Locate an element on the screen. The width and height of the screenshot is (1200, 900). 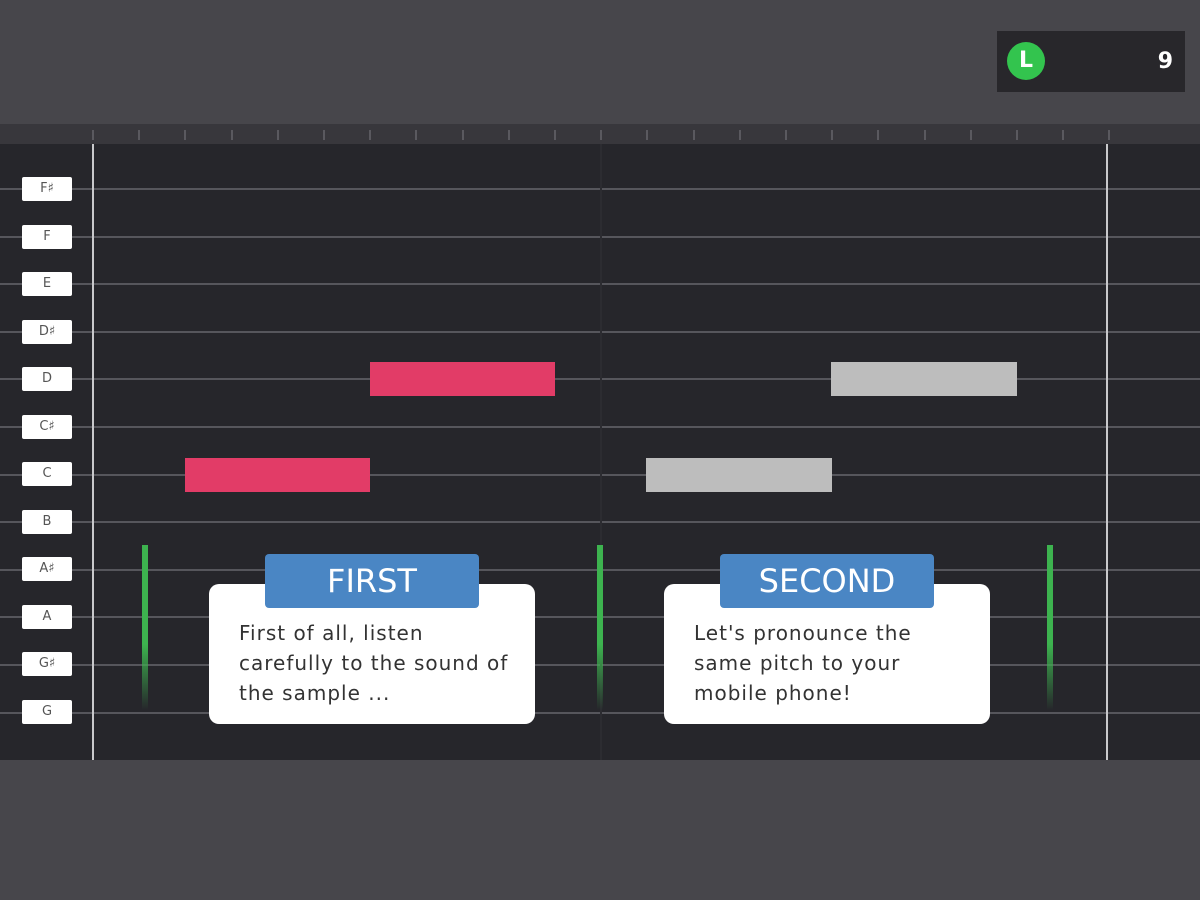
end-boundary-line is located at coordinates (1107, 452).